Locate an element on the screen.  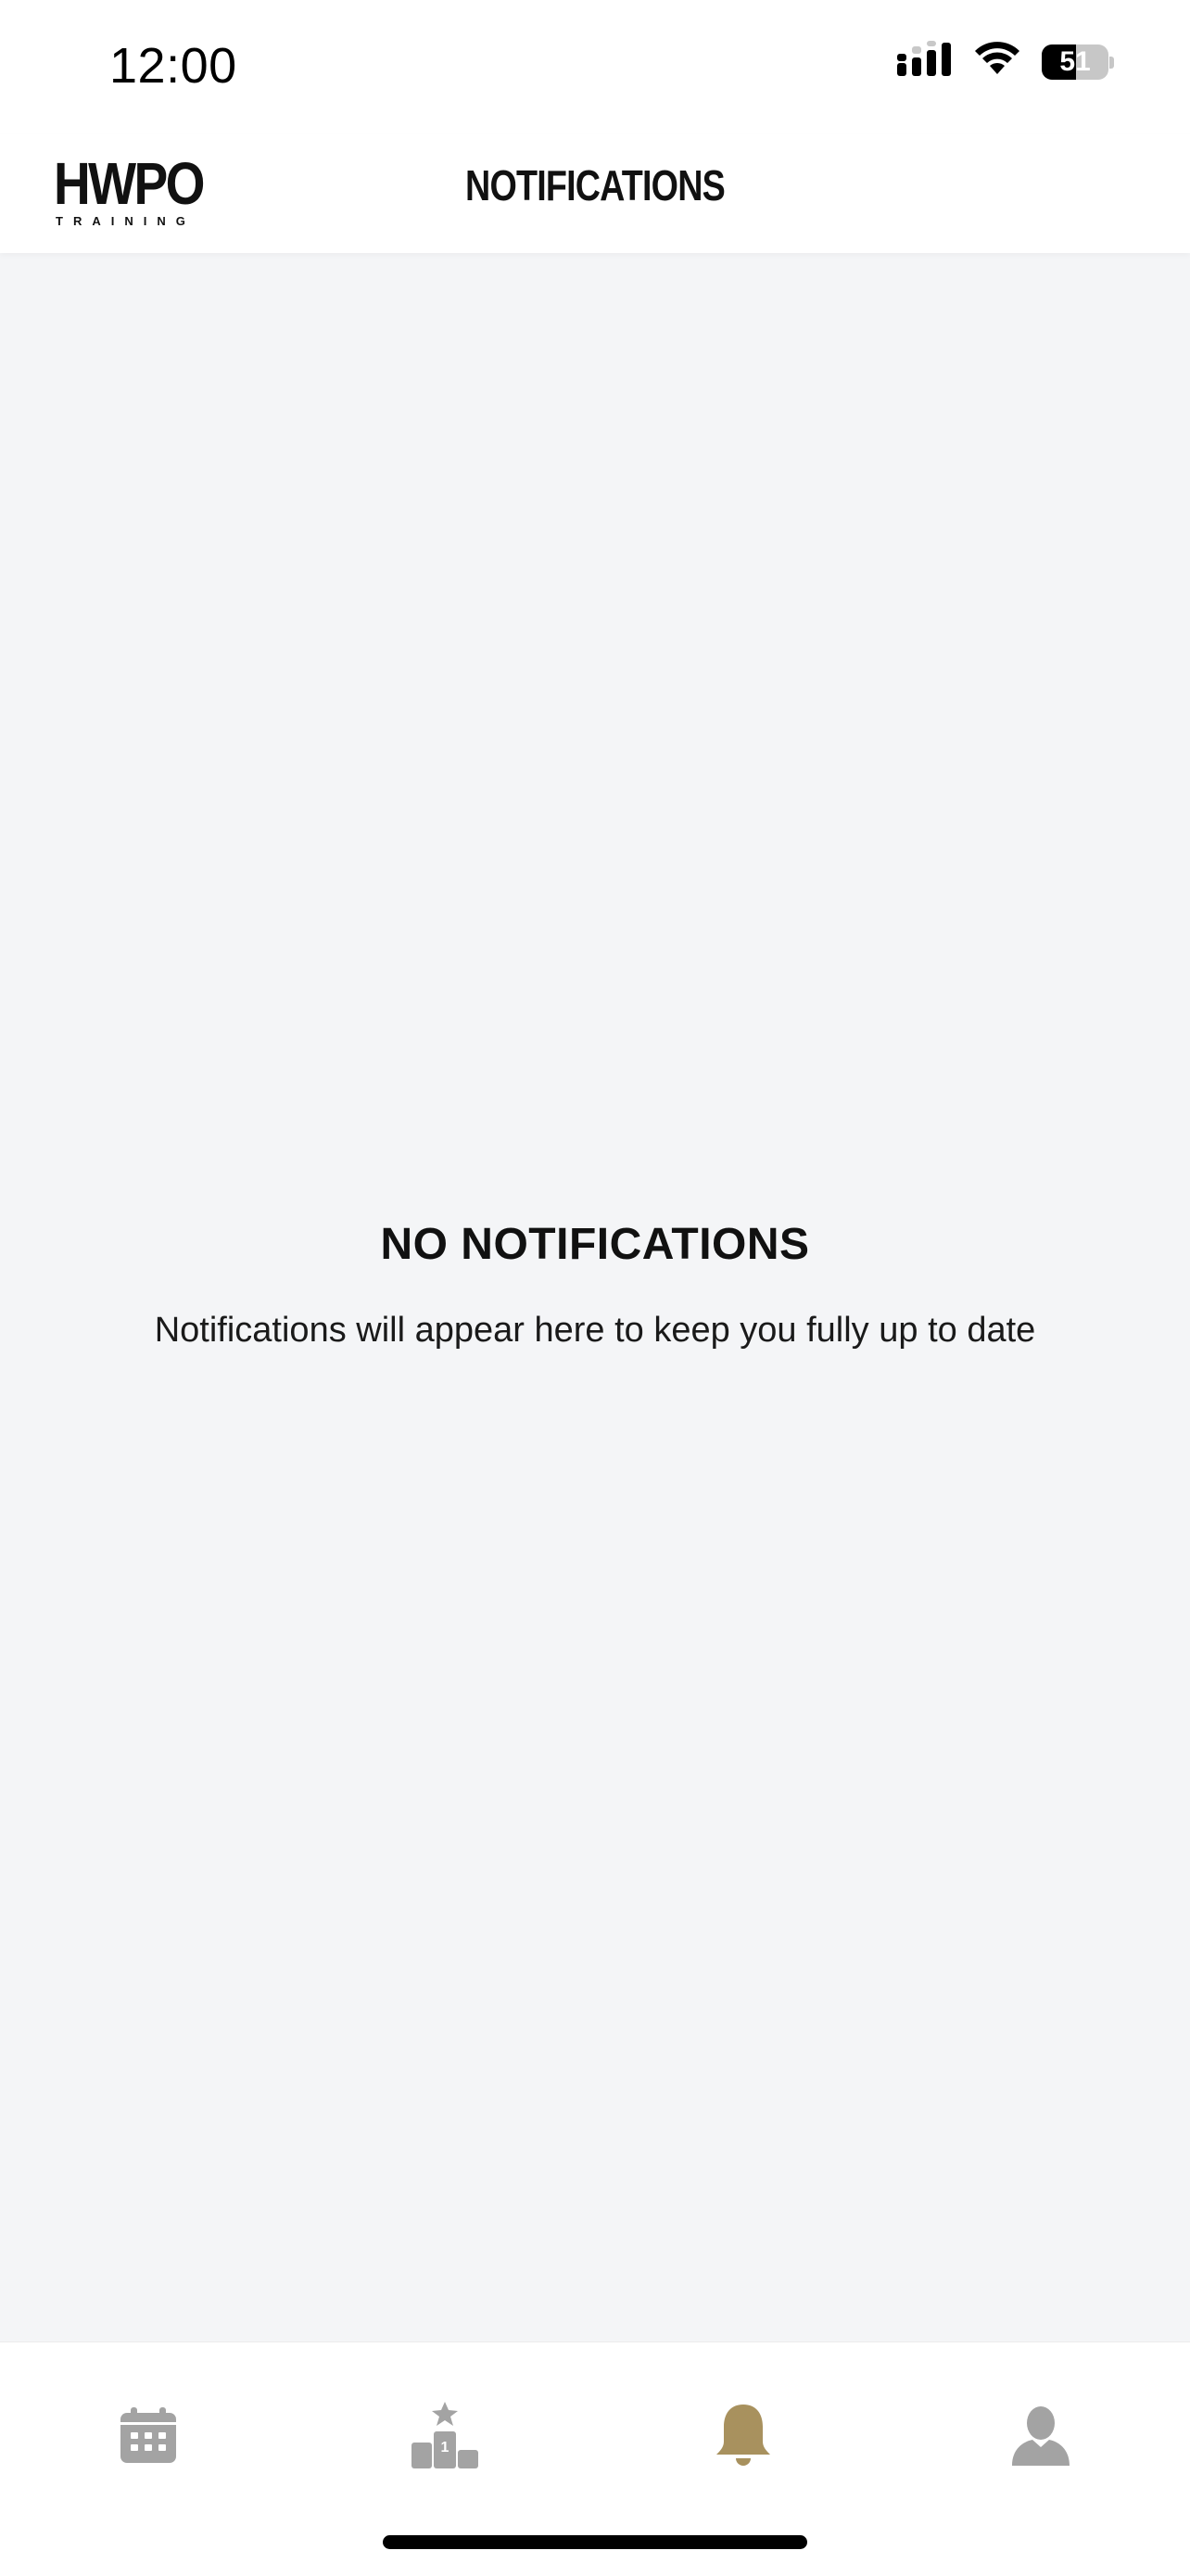
tab-leaderboard: 1 is located at coordinates (444, 2435).